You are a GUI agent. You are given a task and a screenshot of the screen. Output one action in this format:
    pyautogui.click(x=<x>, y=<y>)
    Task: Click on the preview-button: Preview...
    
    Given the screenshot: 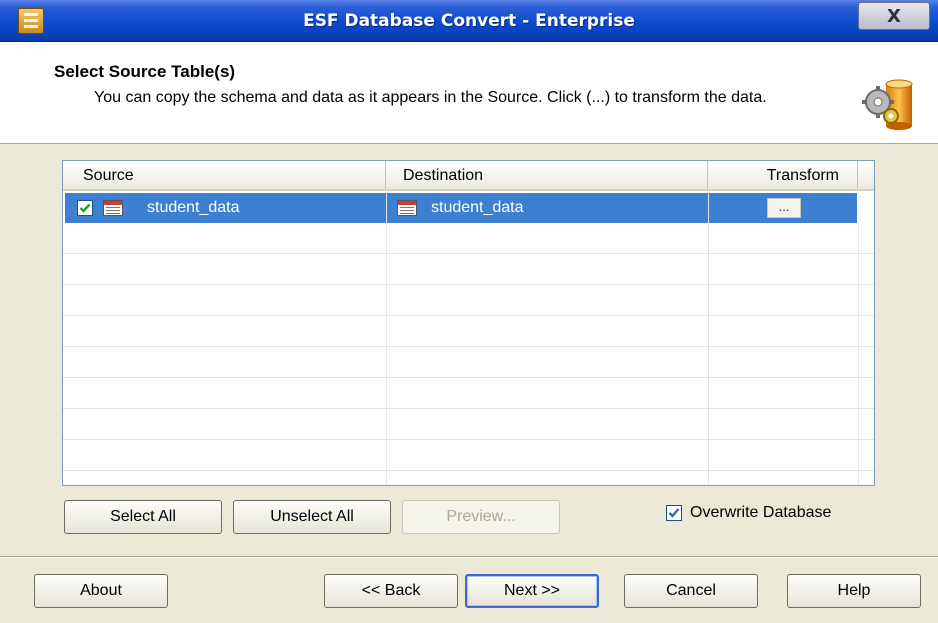 What is the action you would take?
    pyautogui.click(x=481, y=517)
    